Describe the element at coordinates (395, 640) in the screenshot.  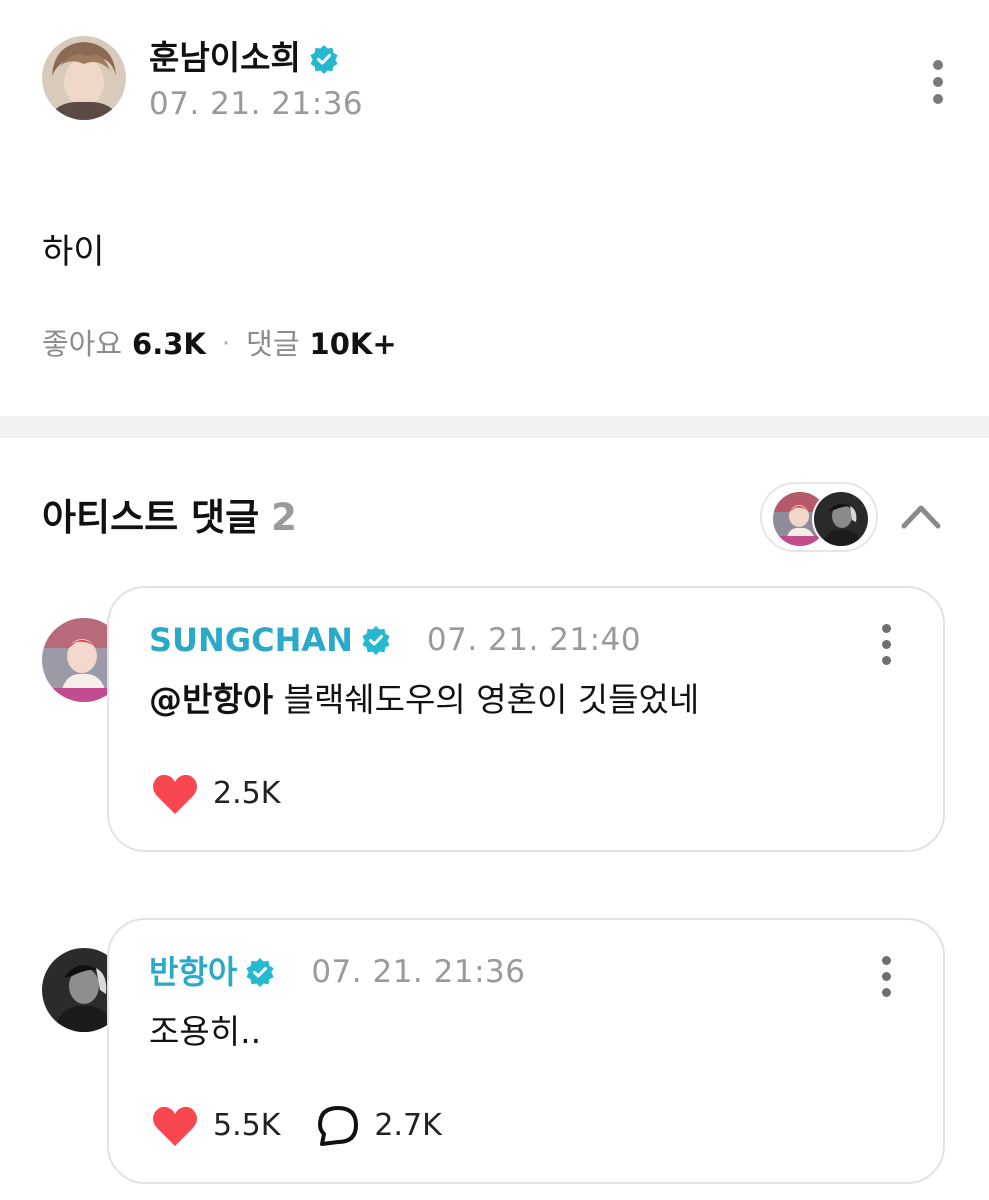
I see `comment-header: SUNGCHAN 07. 21. 21:40` at that location.